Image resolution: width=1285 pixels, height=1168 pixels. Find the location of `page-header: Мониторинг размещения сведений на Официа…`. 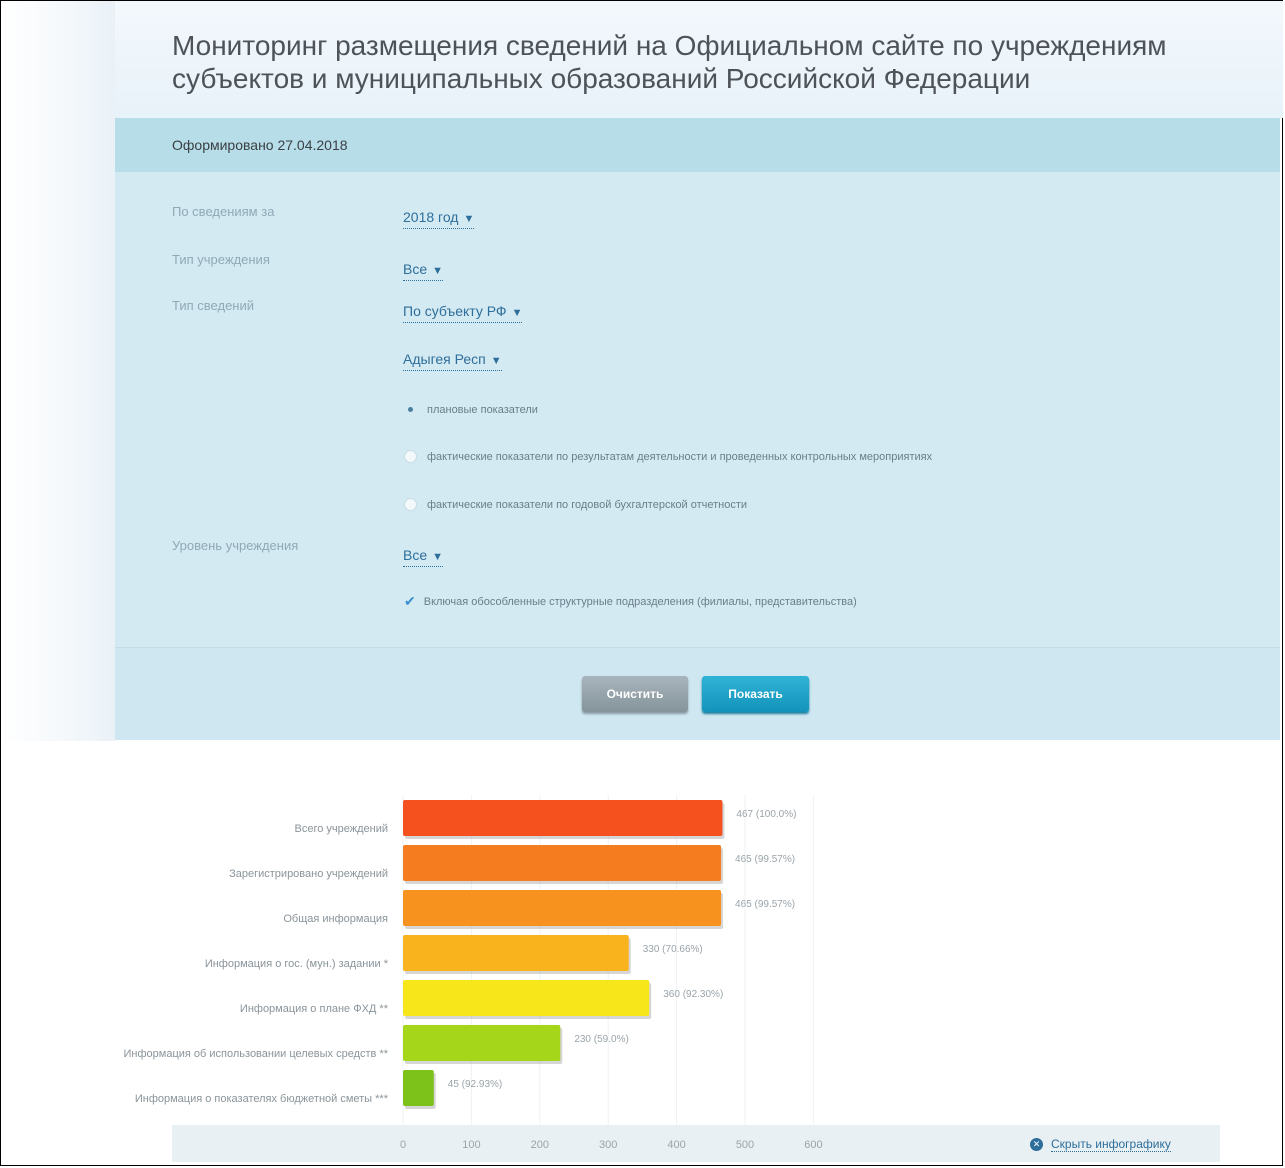

page-header: Мониторинг размещения сведений на Официа… is located at coordinates (699, 59).